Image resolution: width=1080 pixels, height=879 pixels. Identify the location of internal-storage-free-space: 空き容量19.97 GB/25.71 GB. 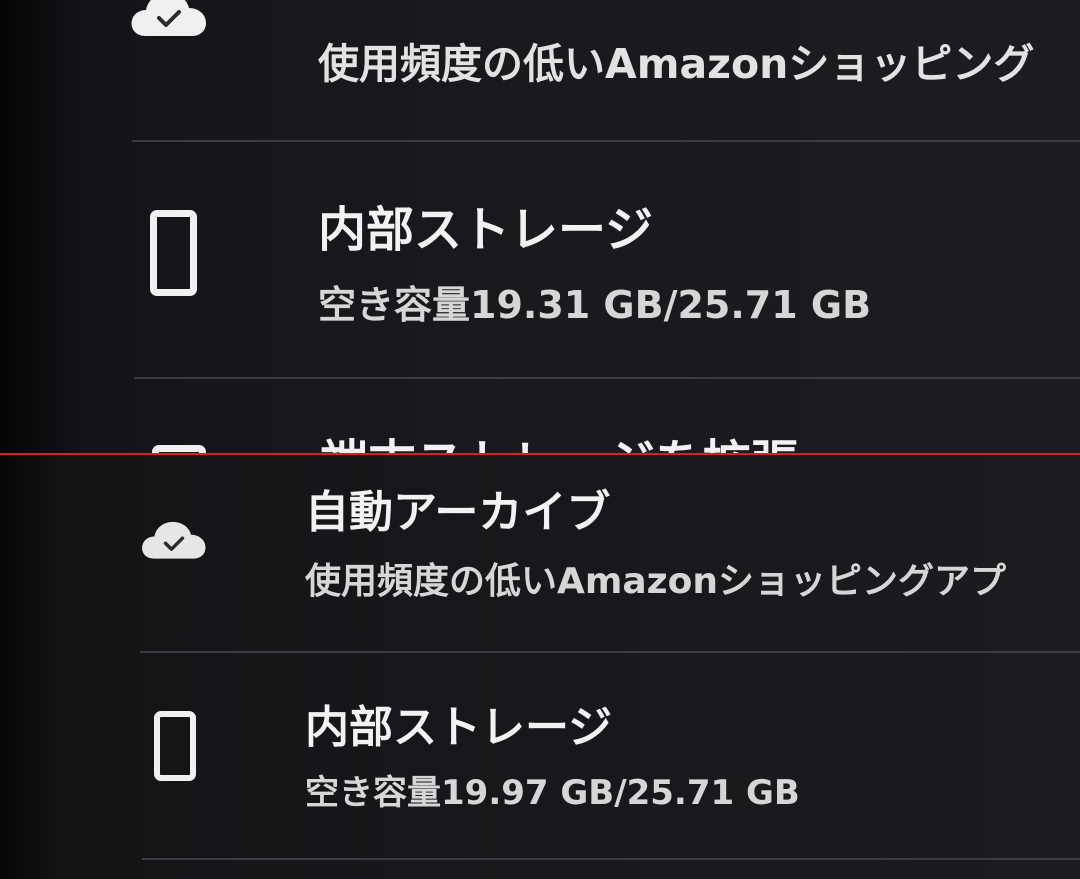
(552, 793).